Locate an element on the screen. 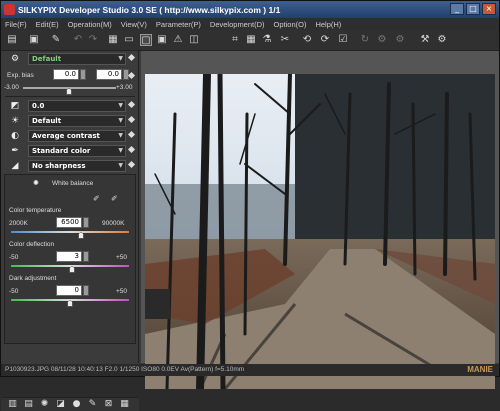 This screenshot has width=500, height=411. color-temp-slider-knob is located at coordinates (81, 235).